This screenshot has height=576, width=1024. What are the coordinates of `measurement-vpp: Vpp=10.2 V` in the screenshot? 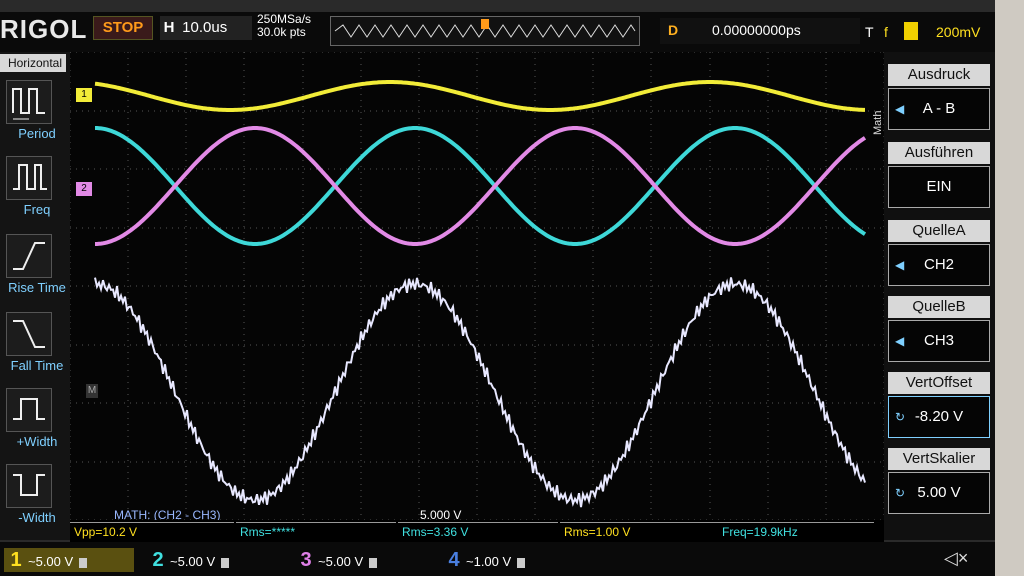 It's located at (152, 531).